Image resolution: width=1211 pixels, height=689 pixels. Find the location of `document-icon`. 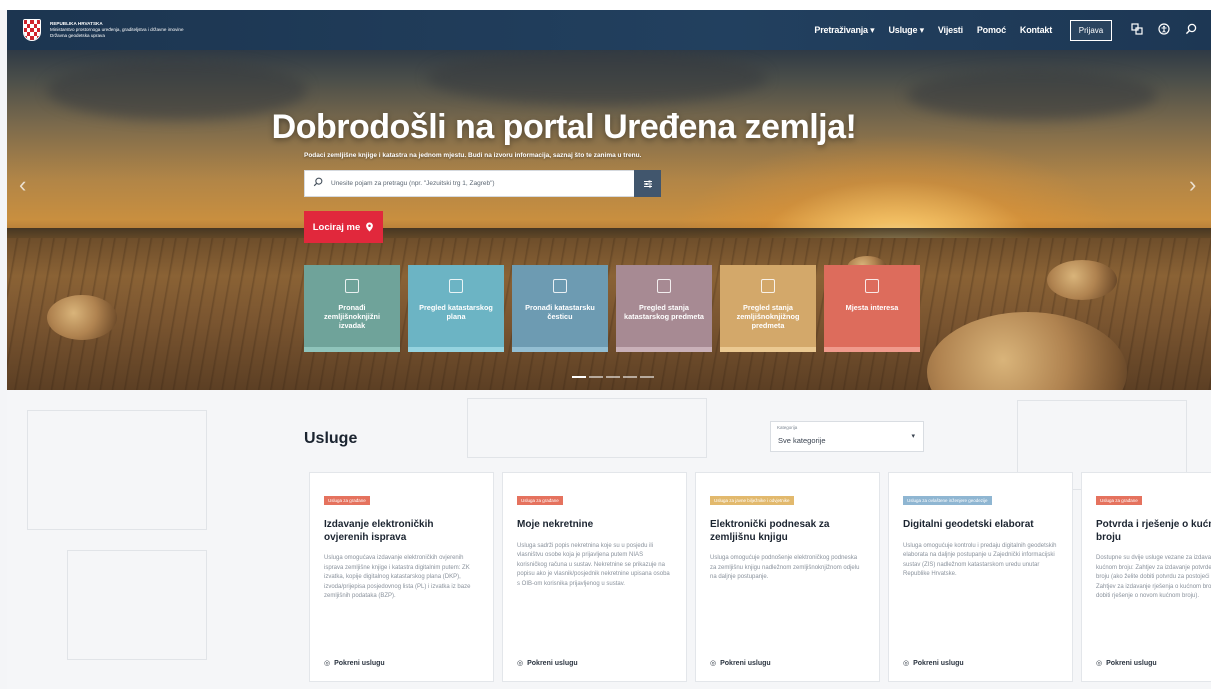

document-icon is located at coordinates (352, 286).